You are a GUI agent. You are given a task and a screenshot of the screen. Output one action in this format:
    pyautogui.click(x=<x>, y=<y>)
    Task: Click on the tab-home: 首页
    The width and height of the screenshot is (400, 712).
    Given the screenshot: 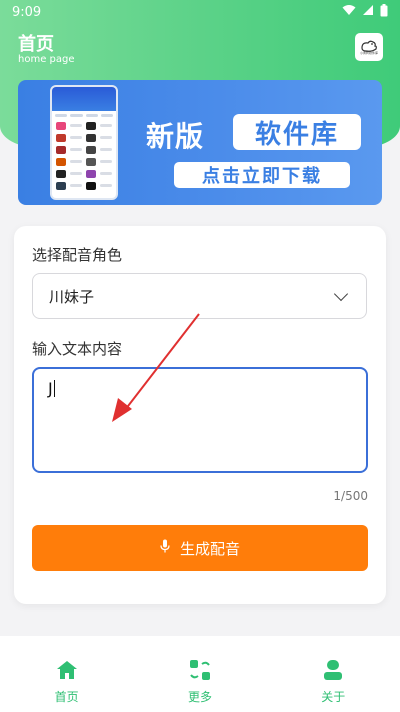 What is the action you would take?
    pyautogui.click(x=67, y=670)
    